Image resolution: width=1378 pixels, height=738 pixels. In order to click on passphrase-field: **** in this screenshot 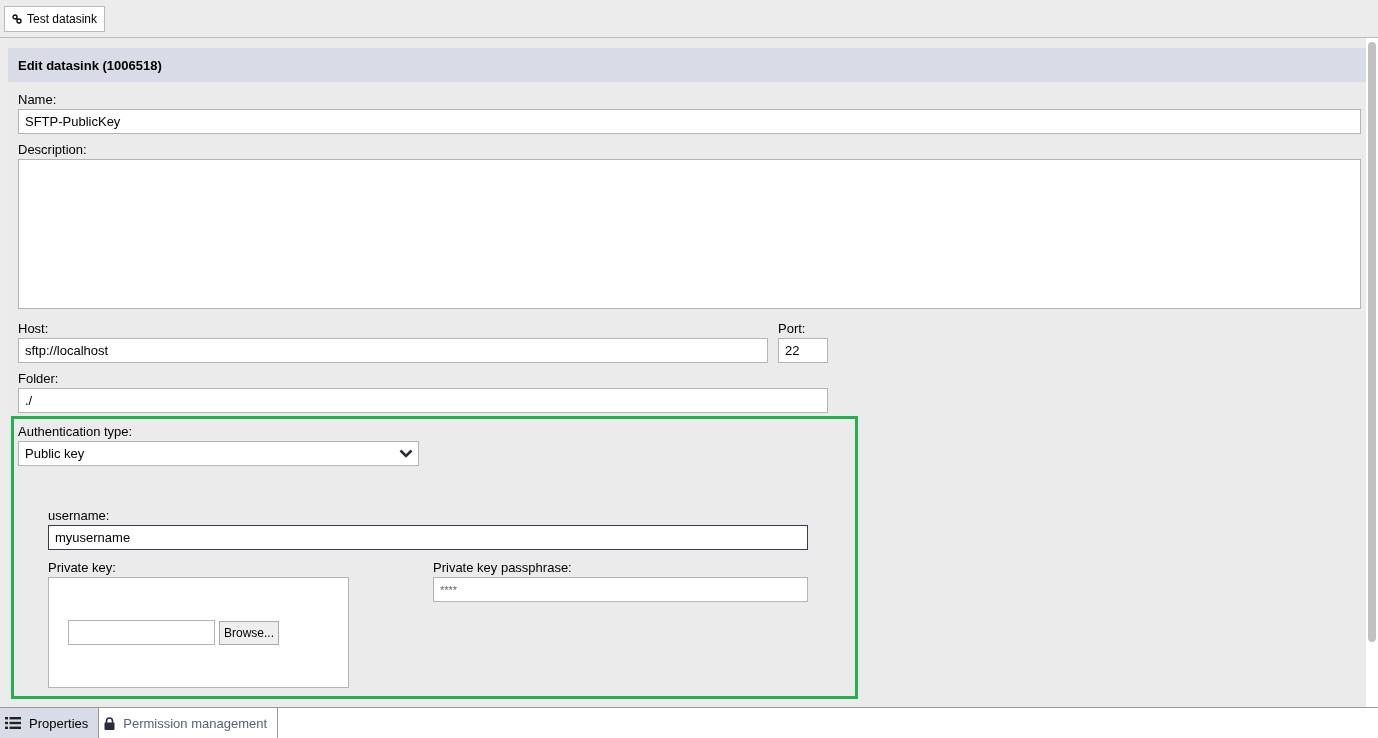, I will do `click(620, 589)`.